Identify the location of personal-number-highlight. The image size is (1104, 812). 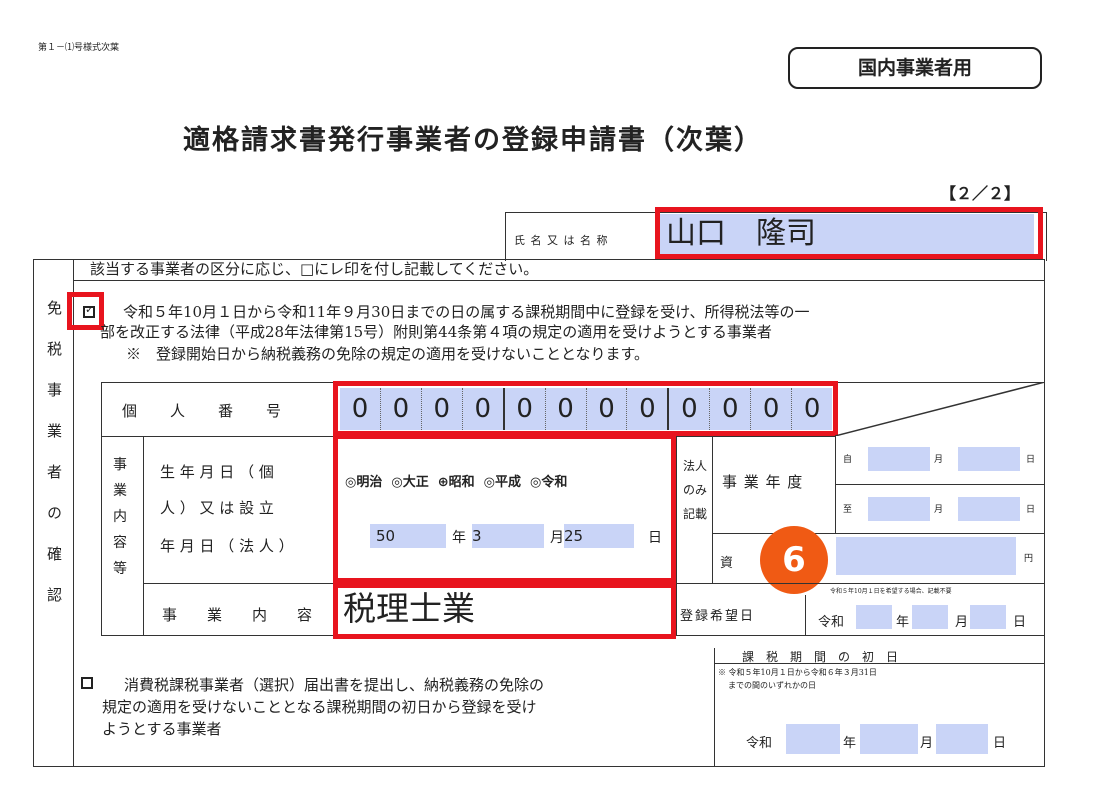
(585, 408).